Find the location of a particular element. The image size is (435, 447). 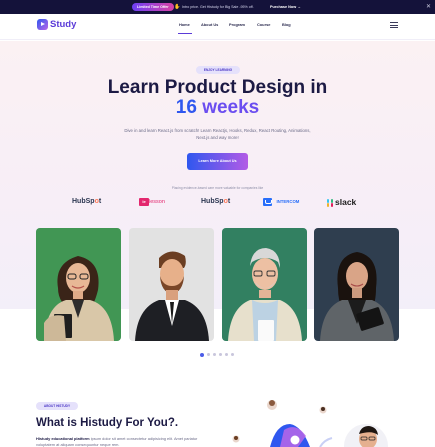

logo-text: Study is located at coordinates (63, 24).